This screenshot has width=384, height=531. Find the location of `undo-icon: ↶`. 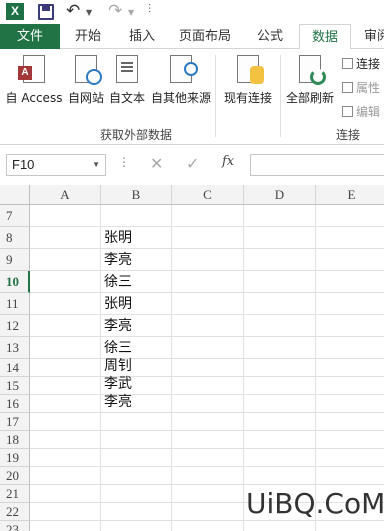

undo-icon: ↶ is located at coordinates (73, 11).